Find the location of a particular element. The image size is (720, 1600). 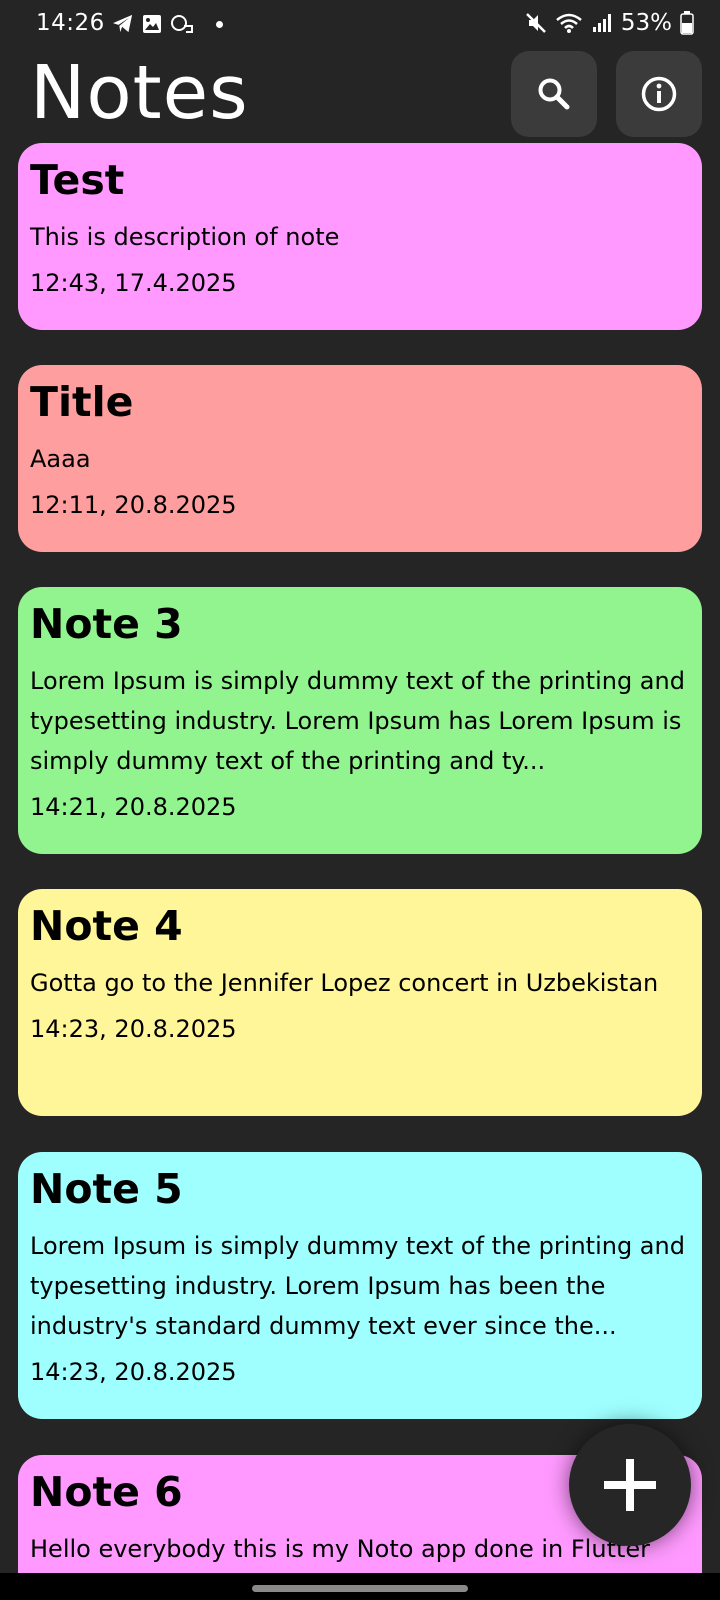

search-icon is located at coordinates (554, 94).